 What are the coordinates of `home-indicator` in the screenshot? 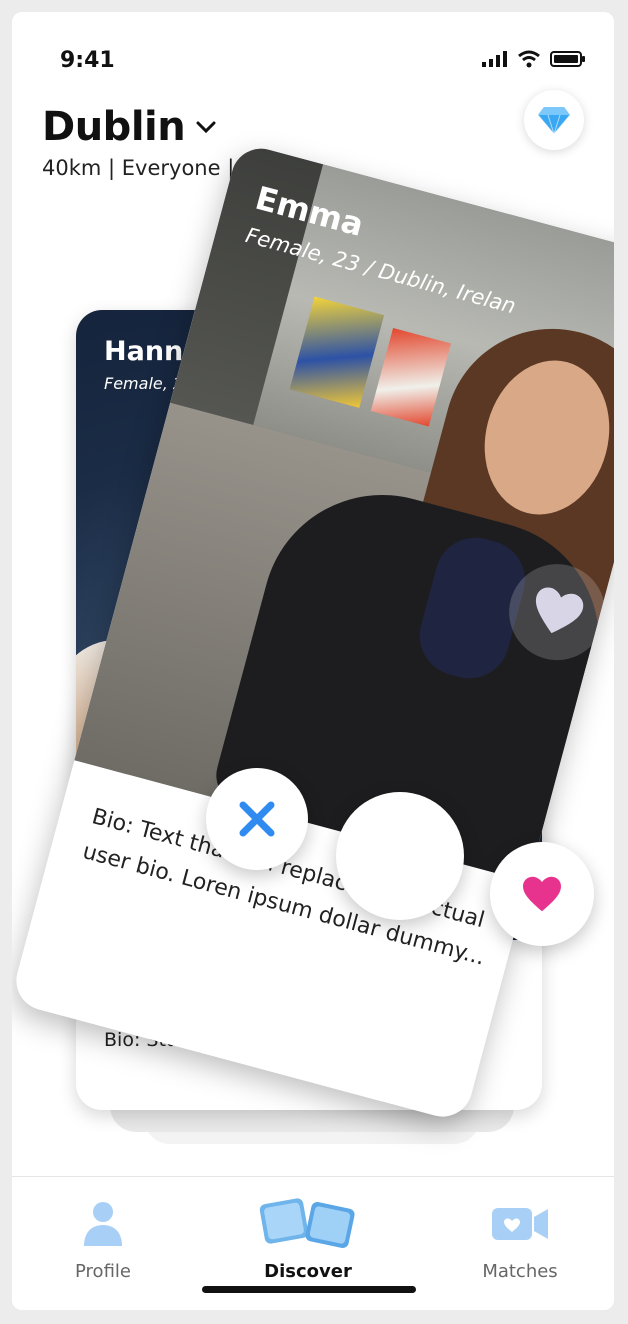 It's located at (309, 1289).